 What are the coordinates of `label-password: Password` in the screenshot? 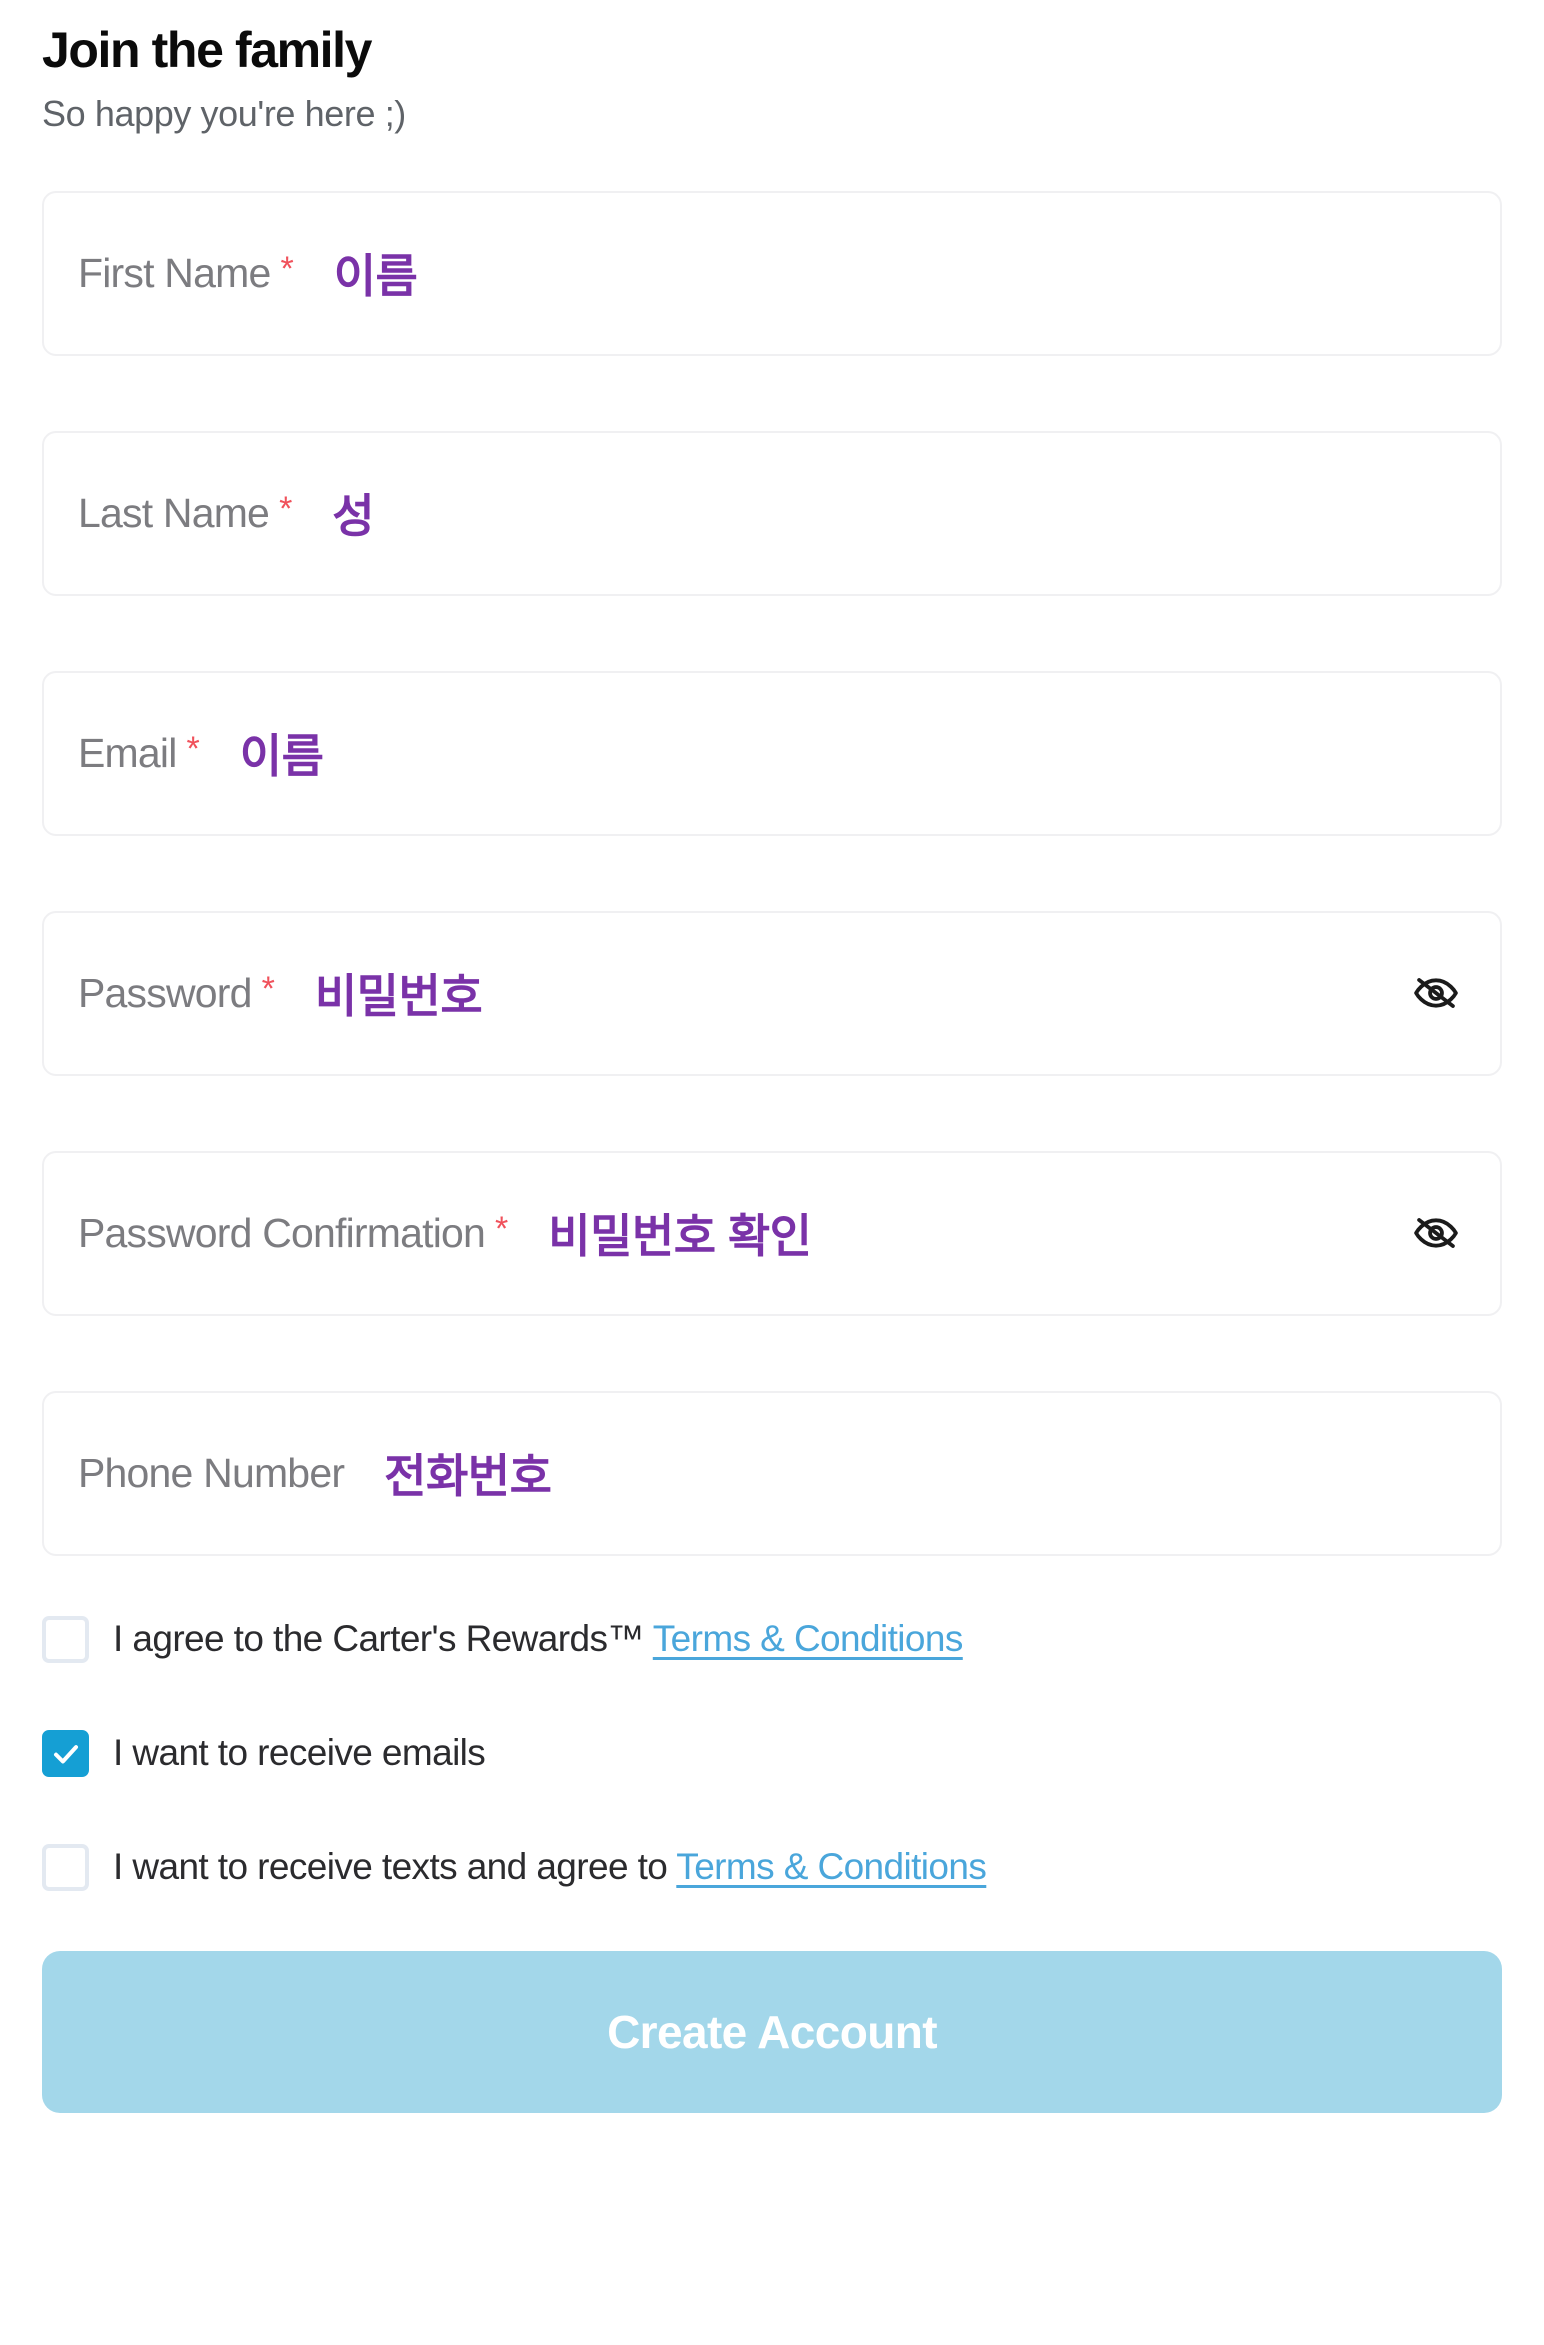 It's located at (165, 992).